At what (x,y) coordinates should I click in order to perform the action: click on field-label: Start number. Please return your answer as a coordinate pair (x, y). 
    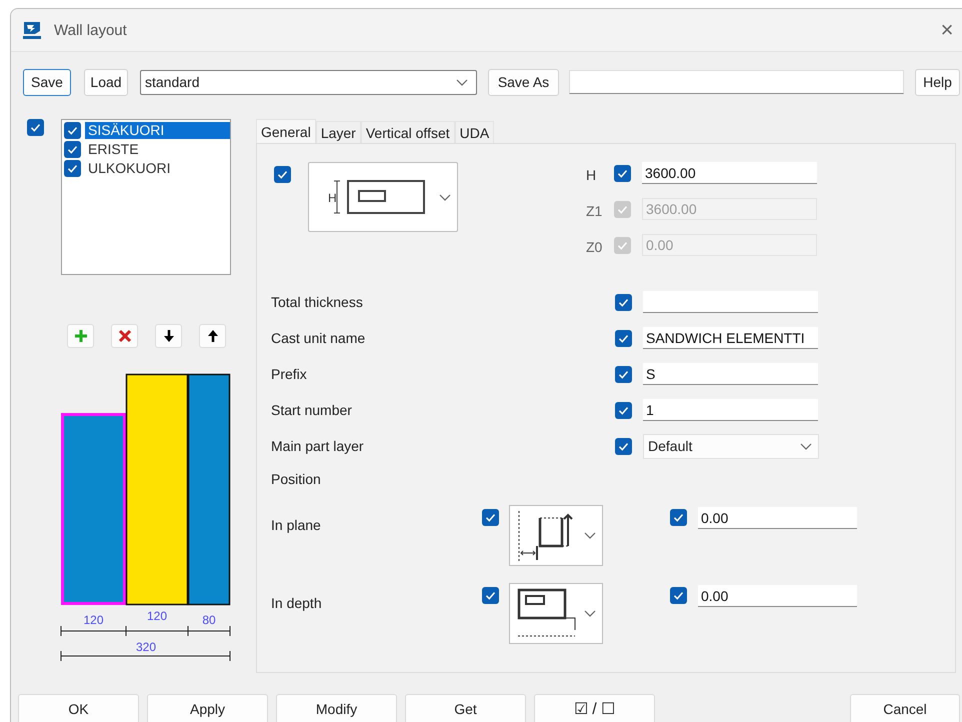
    Looking at the image, I should click on (312, 410).